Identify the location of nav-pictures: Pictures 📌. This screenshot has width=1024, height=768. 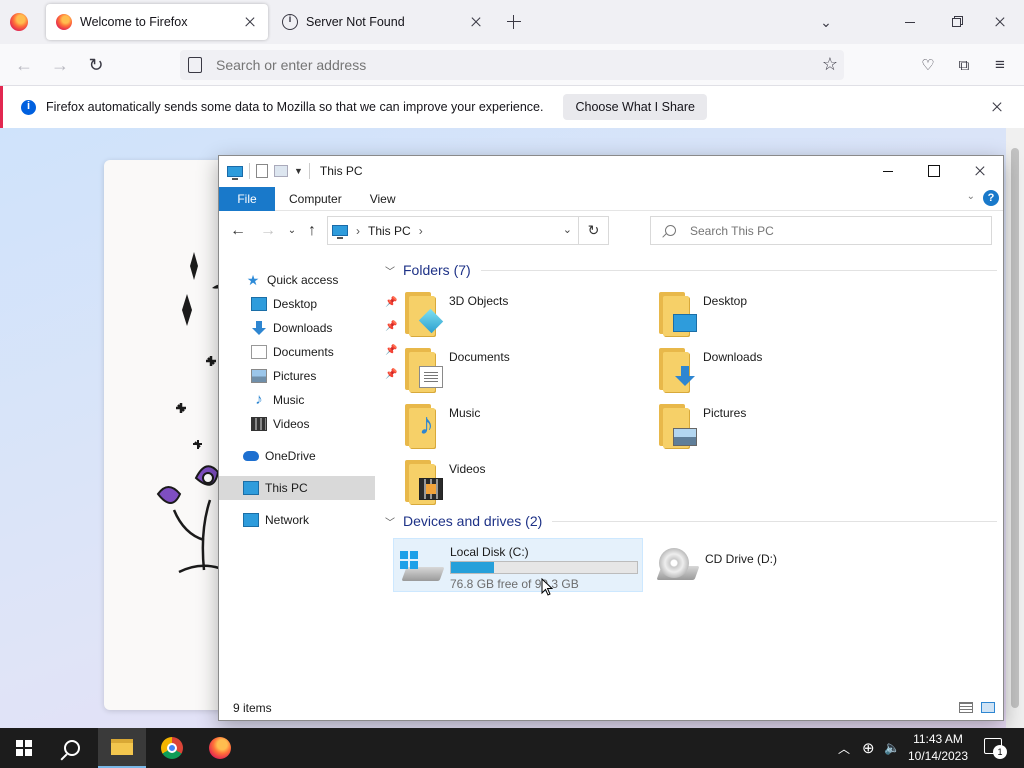
(324, 376).